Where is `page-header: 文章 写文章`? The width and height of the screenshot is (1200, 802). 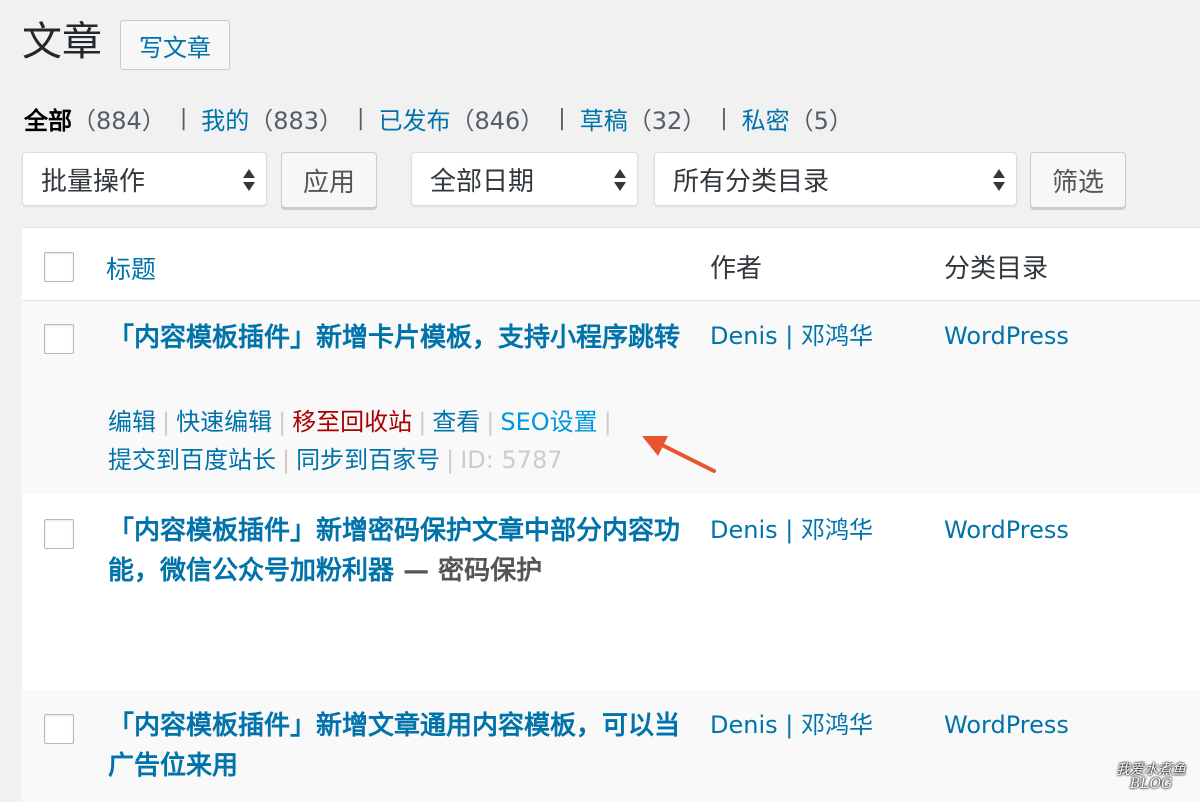 page-header: 文章 写文章 is located at coordinates (126, 42).